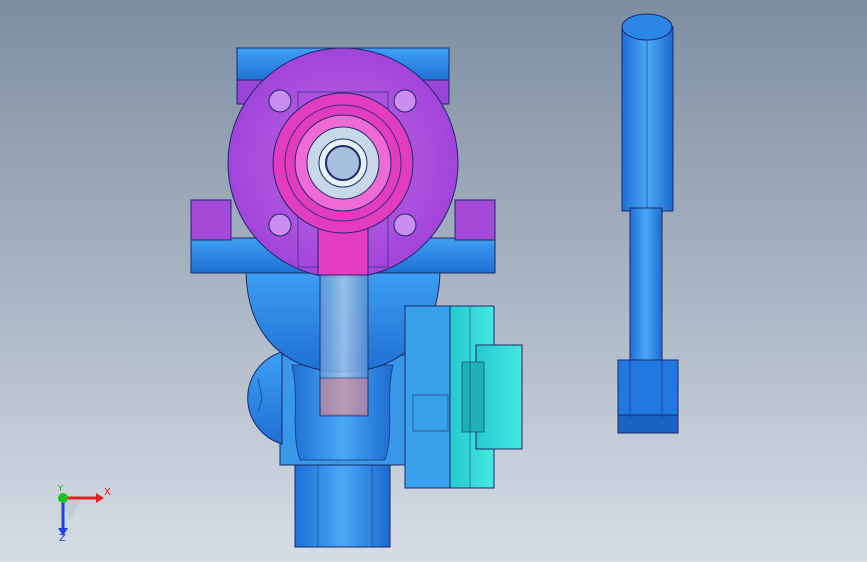 This screenshot has width=867, height=562. I want to click on z-axis-label: Z, so click(62, 538).